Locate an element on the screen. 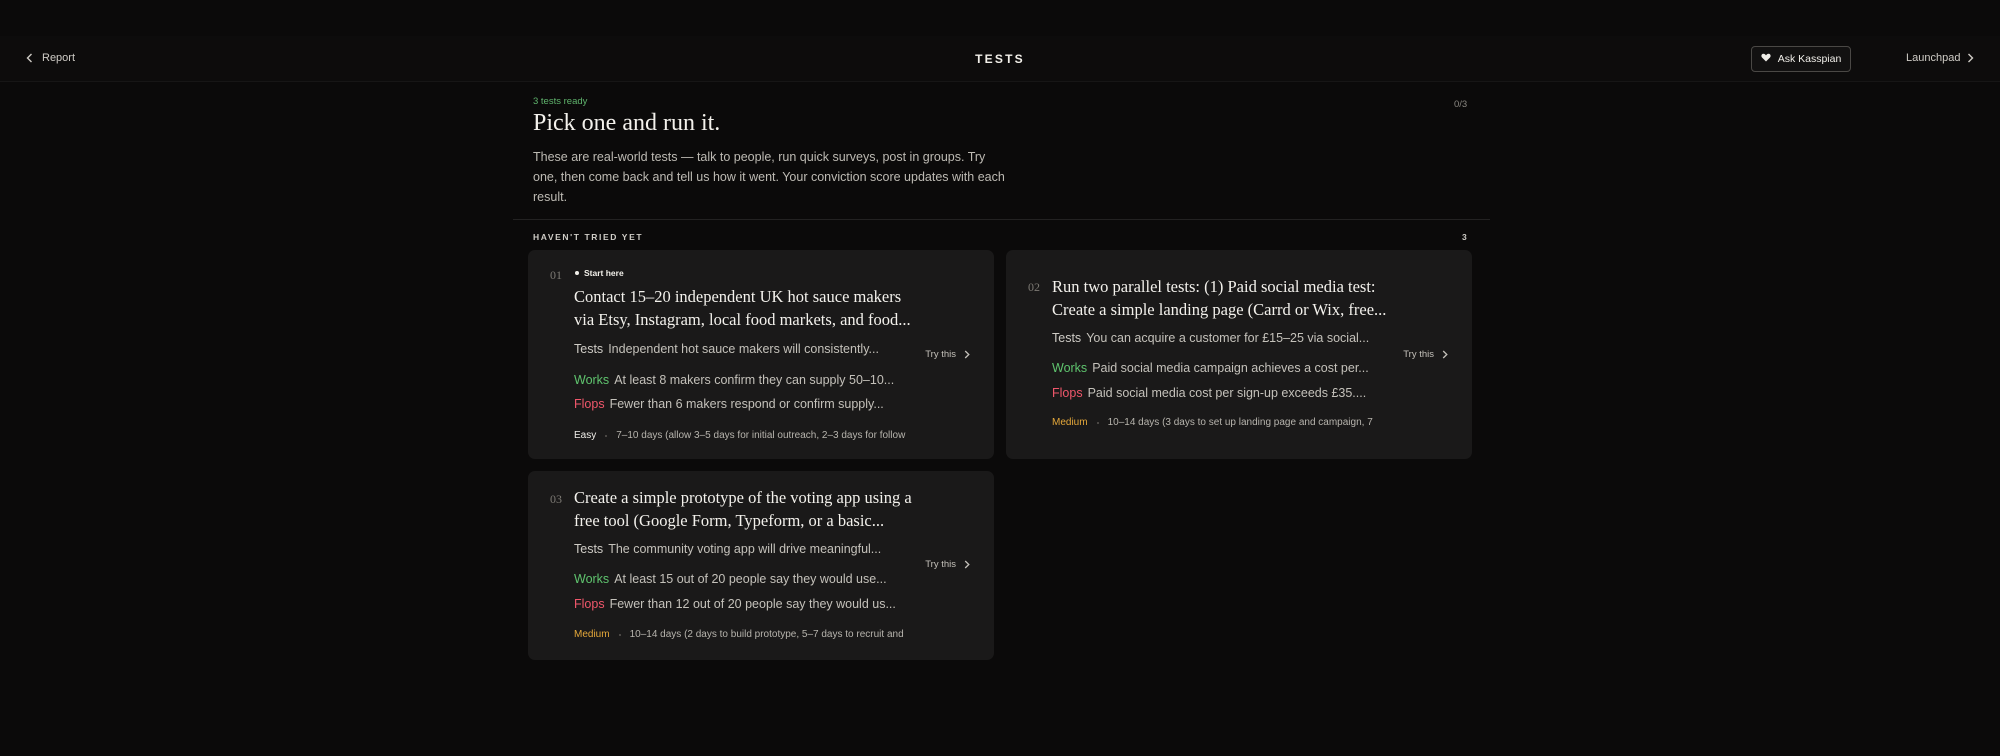 This screenshot has width=2000, height=756. page-title: TESTS is located at coordinates (1000, 59).